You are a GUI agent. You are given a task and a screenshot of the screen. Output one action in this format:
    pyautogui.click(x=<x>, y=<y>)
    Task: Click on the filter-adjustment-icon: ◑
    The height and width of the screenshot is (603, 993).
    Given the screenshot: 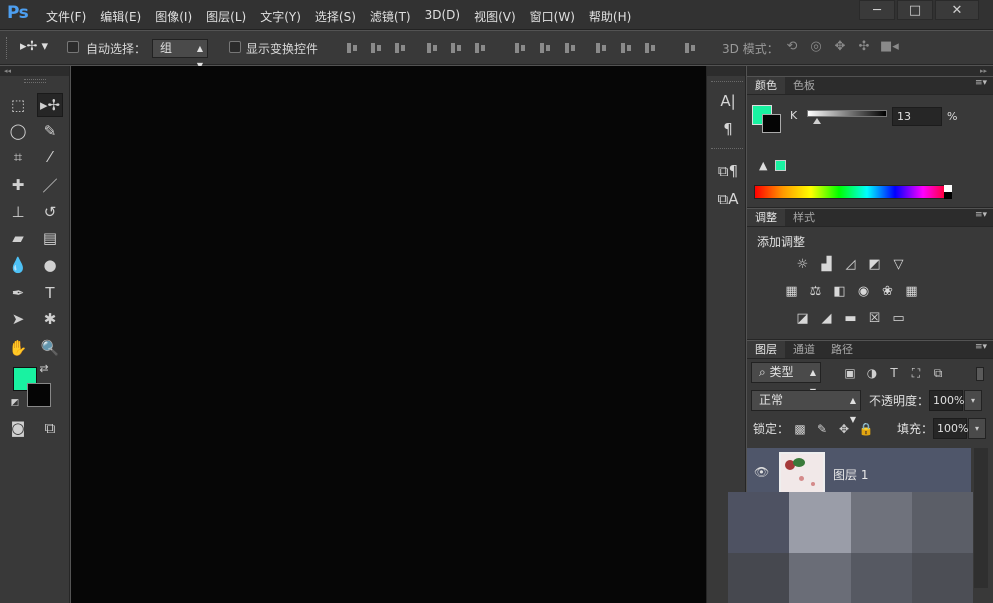 What is the action you would take?
    pyautogui.click(x=872, y=373)
    